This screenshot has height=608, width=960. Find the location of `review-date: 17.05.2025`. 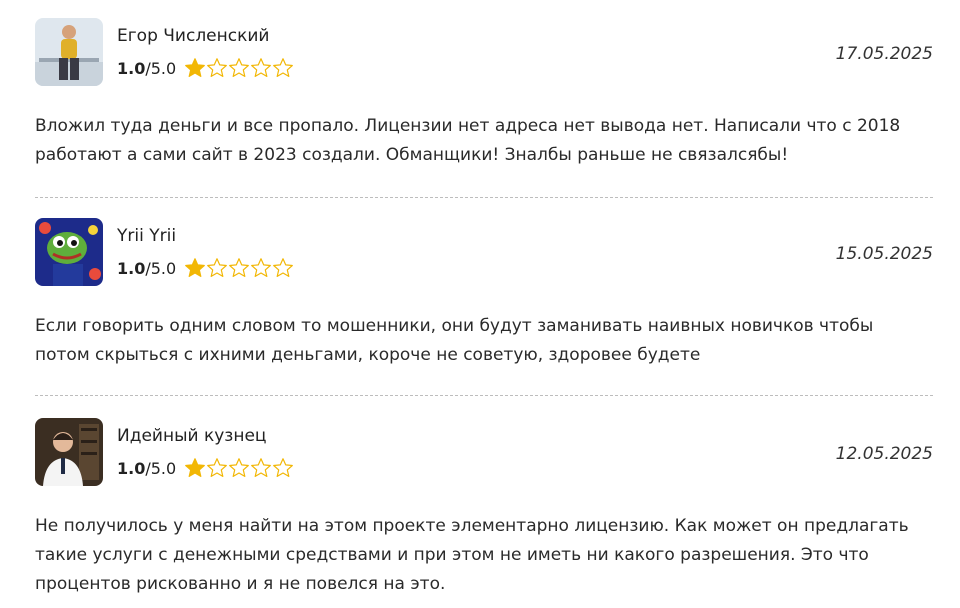

review-date: 17.05.2025 is located at coordinates (884, 54).